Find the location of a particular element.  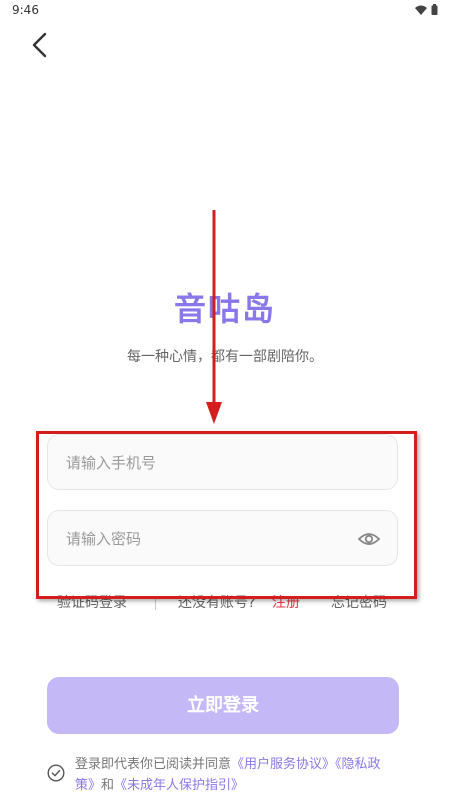

back-button is located at coordinates (41, 45).